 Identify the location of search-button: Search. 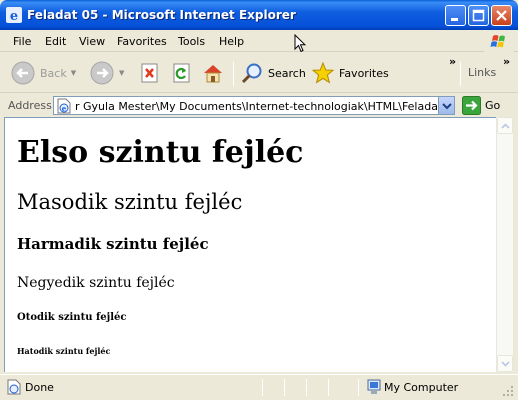
(273, 73).